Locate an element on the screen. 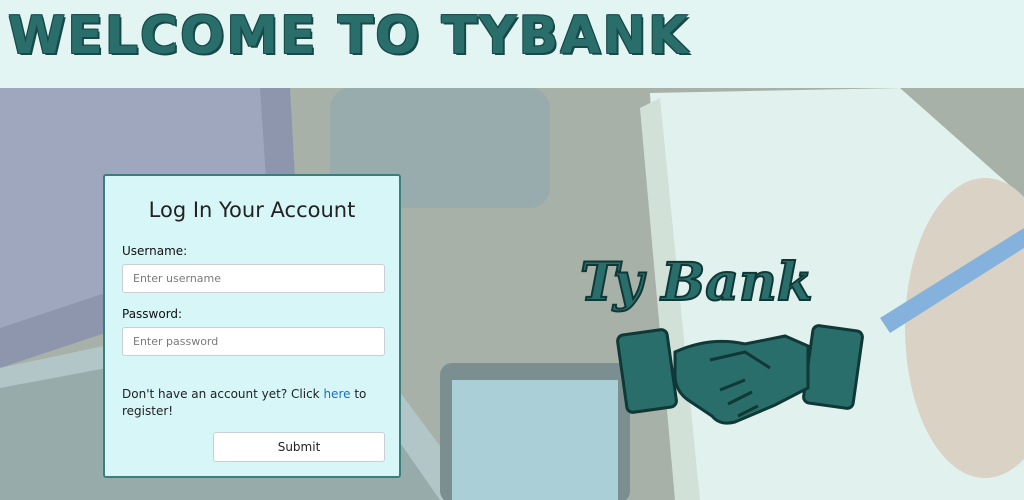  username-input is located at coordinates (253, 278).